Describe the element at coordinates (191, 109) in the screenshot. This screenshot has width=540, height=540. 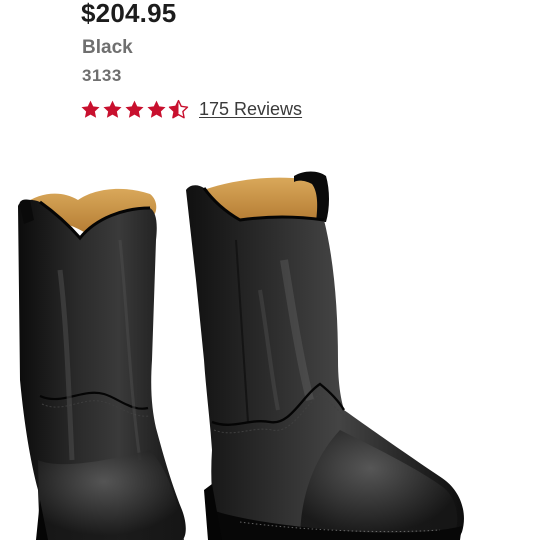
I see `product-rating: 175 Reviews` at that location.